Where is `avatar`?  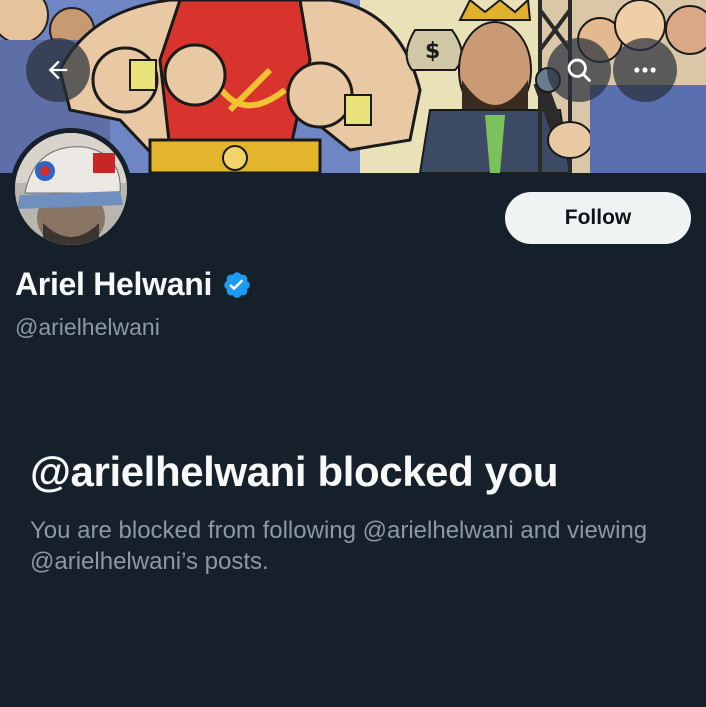 avatar is located at coordinates (71, 189).